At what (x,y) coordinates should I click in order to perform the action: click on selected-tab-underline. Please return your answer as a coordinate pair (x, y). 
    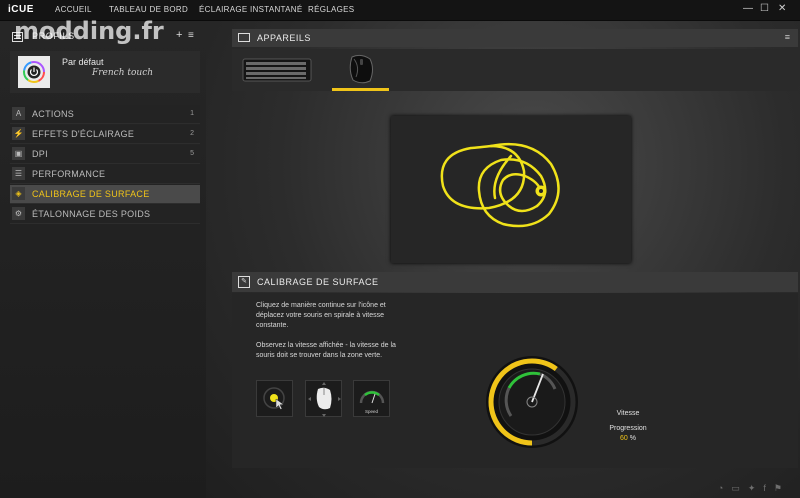
    Looking at the image, I should click on (360, 89).